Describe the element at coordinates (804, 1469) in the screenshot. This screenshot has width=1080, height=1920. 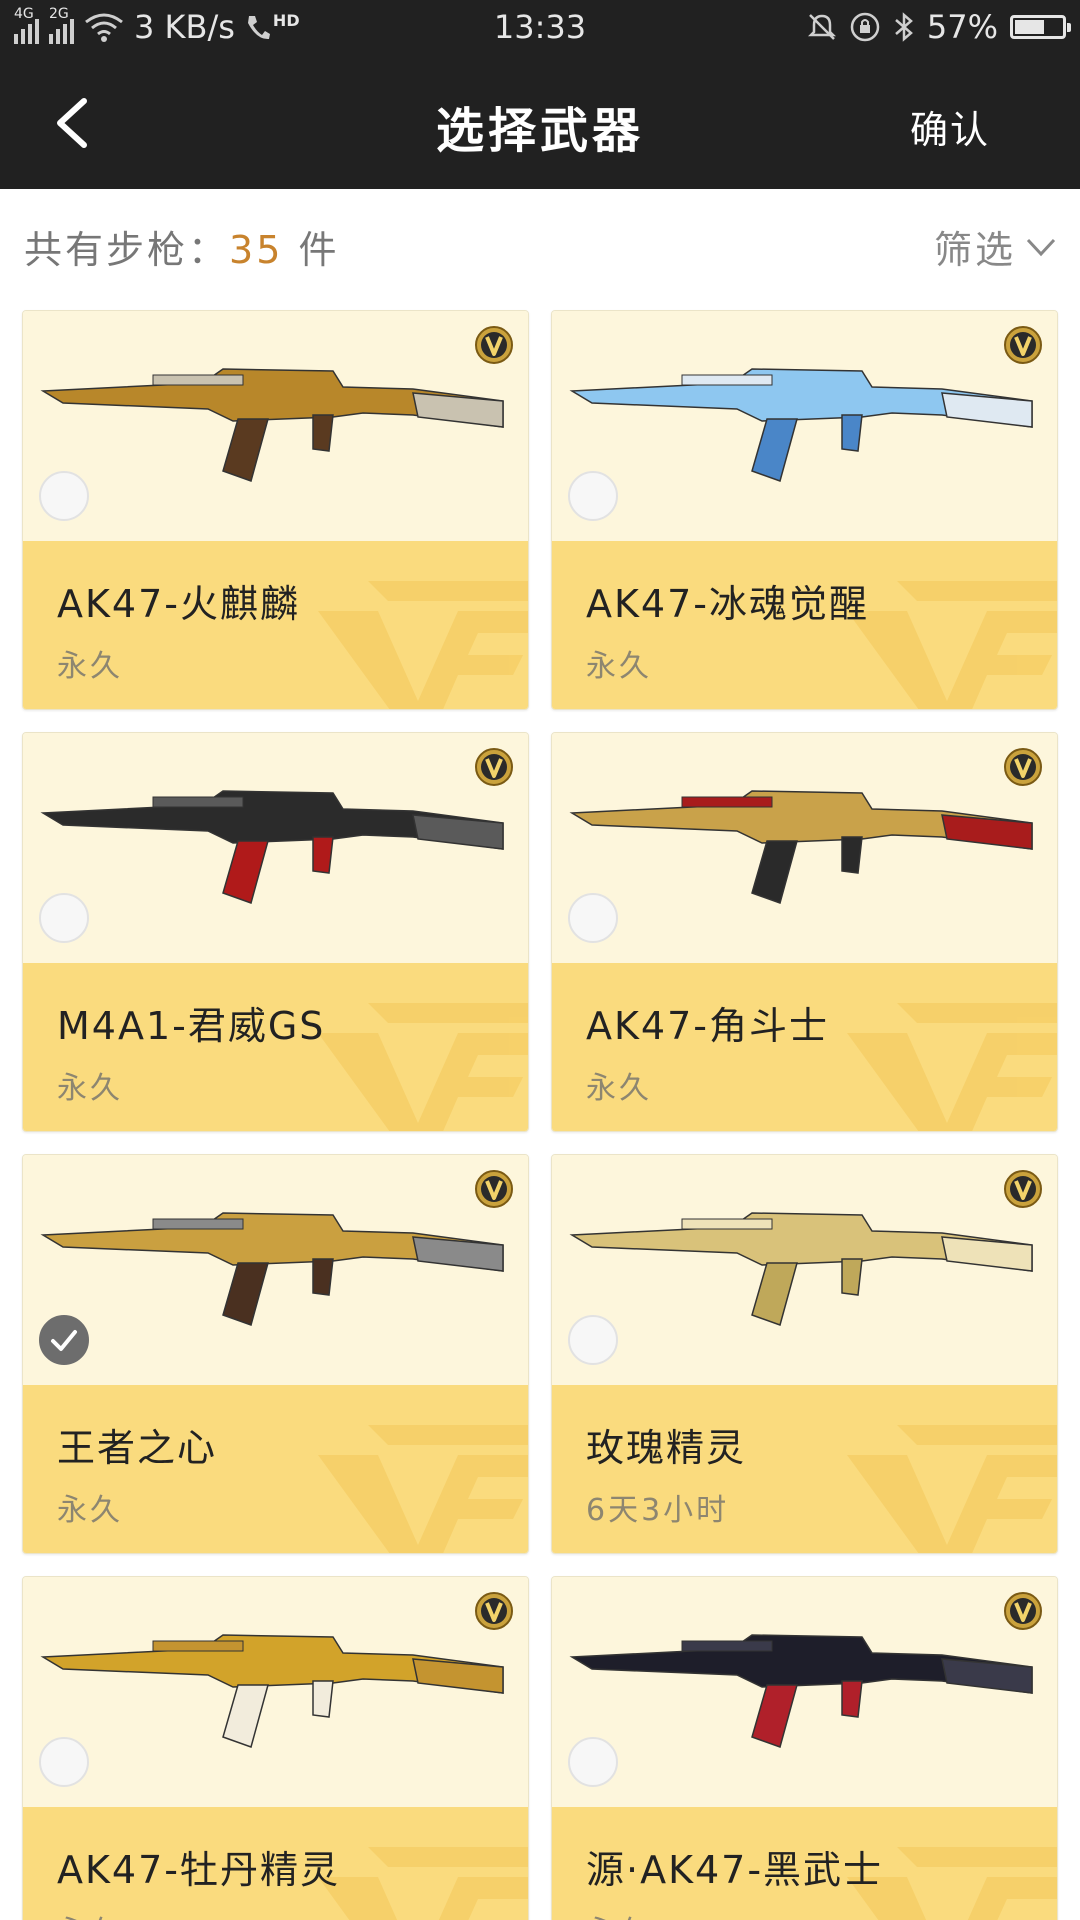
I see `weapon-info-area: 玫瑰精灵 6天3小时` at that location.